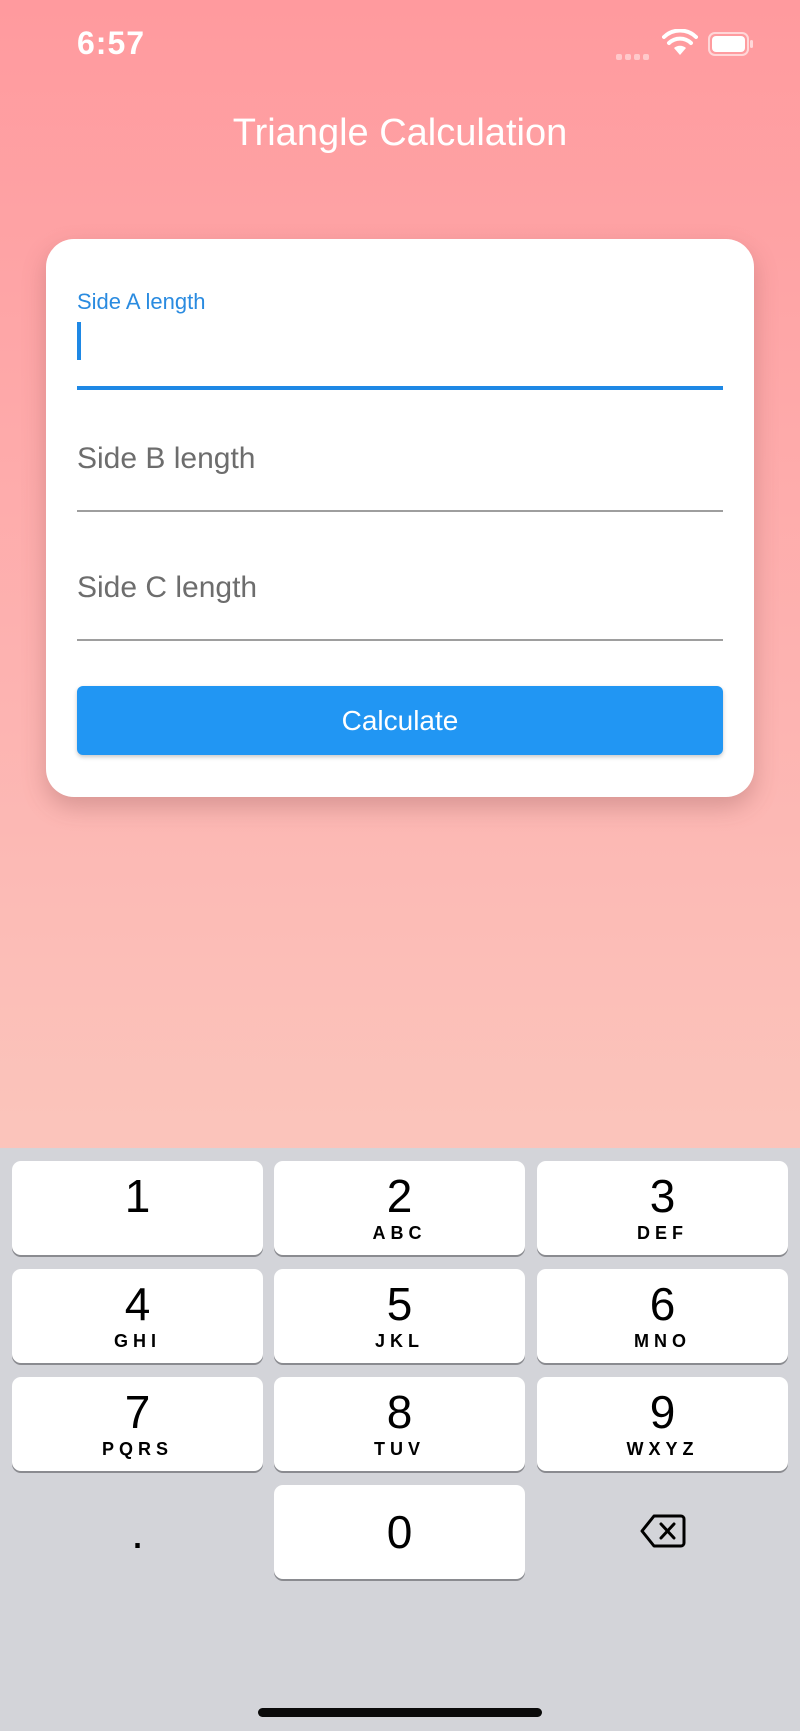  I want to click on key-letters: MNO, so click(662, 1341).